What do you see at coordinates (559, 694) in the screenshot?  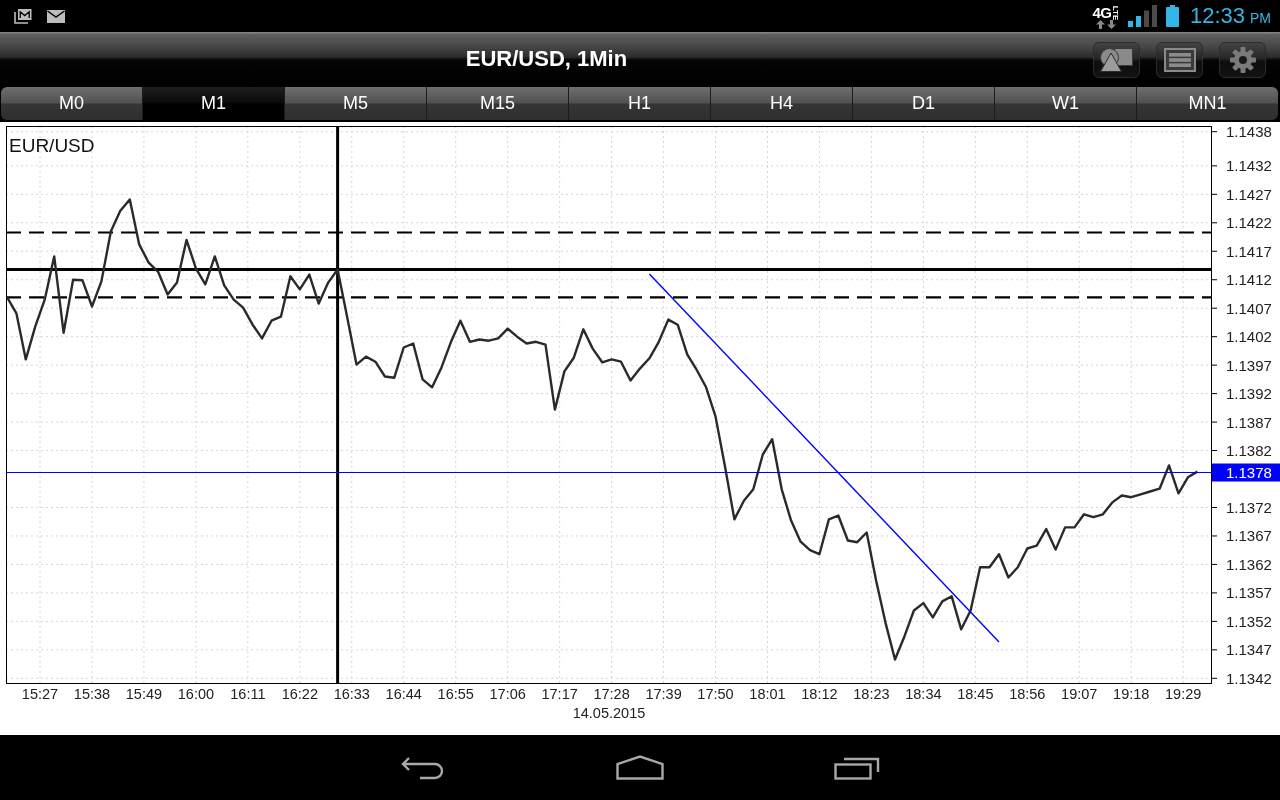 I see `x-axis-label: 17:17` at bounding box center [559, 694].